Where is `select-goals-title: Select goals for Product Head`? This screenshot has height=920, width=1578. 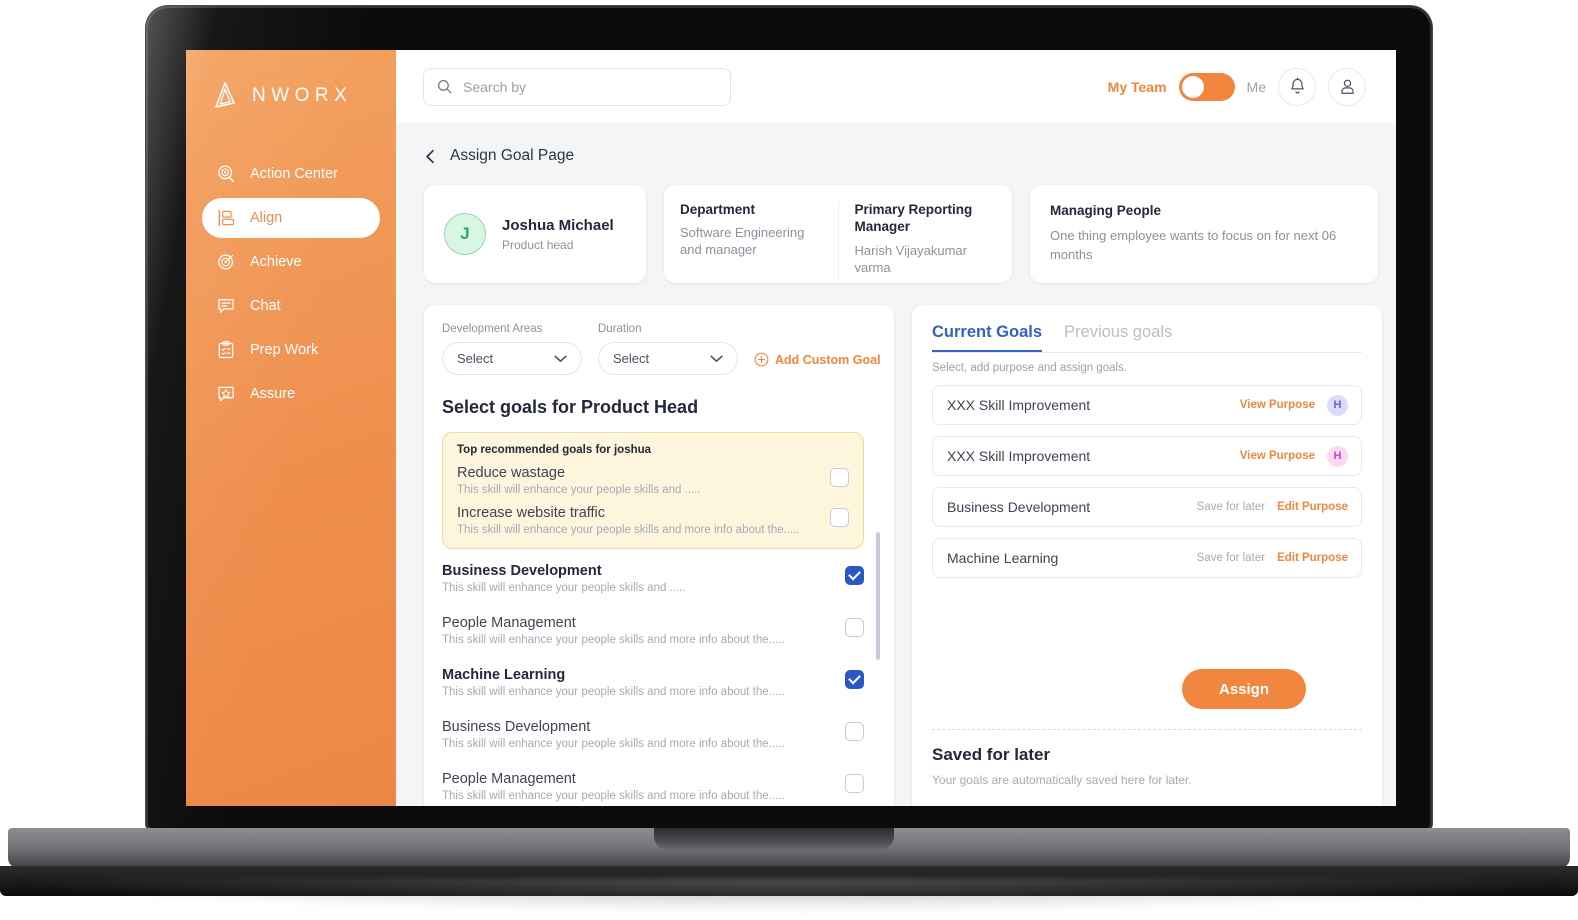 select-goals-title: Select goals for Product Head is located at coordinates (570, 407).